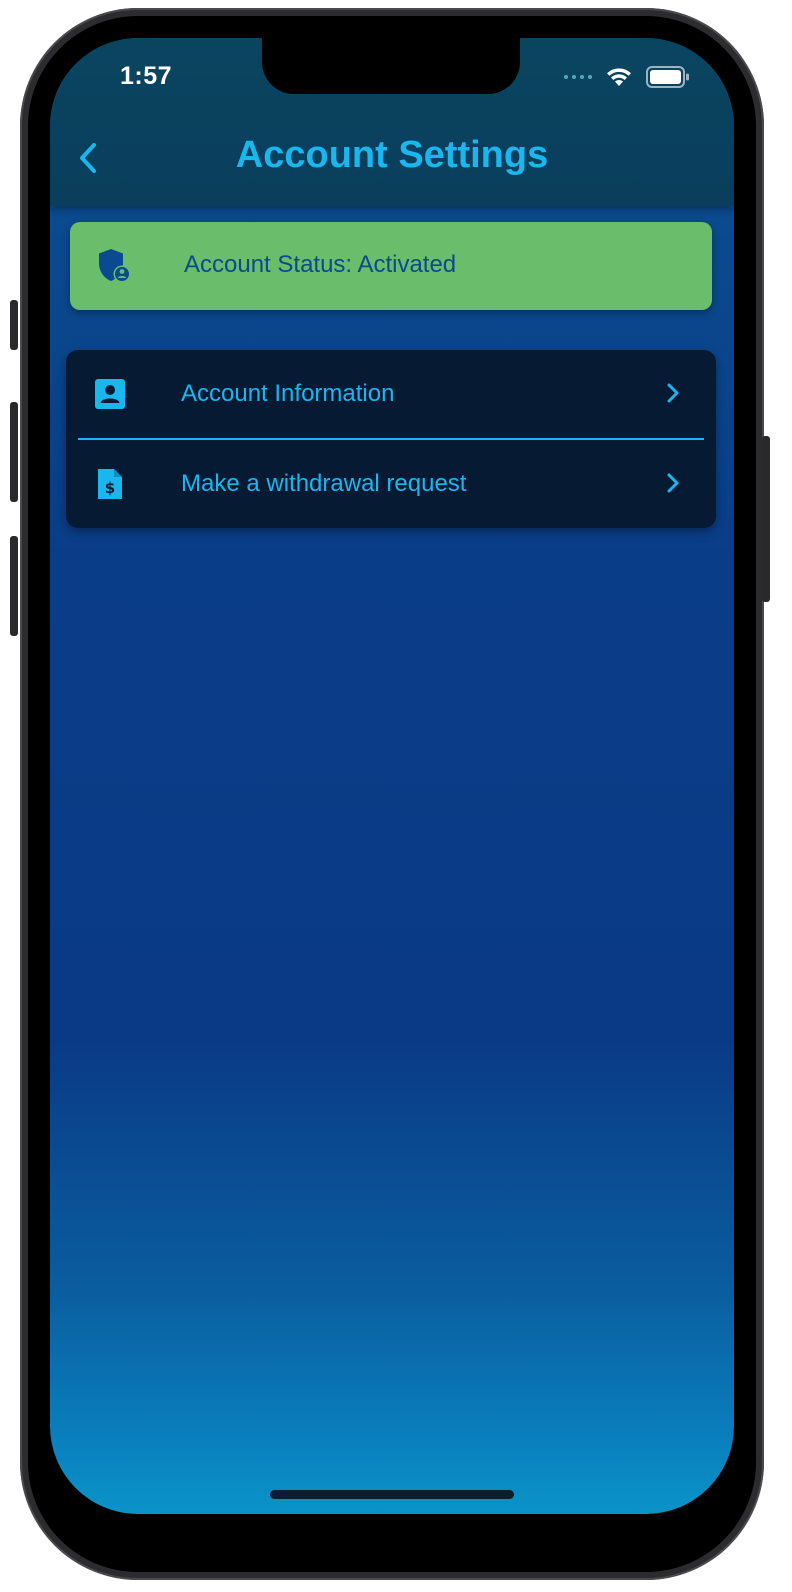 The height and width of the screenshot is (1592, 792). What do you see at coordinates (146, 76) in the screenshot?
I see `status-time: 1:57` at bounding box center [146, 76].